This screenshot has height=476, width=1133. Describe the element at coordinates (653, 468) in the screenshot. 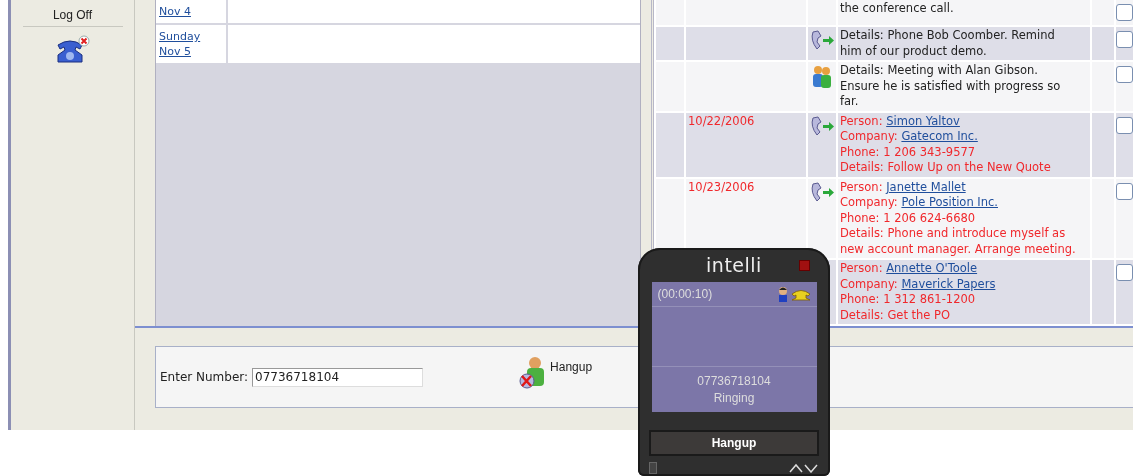

I see `grip-icon` at that location.